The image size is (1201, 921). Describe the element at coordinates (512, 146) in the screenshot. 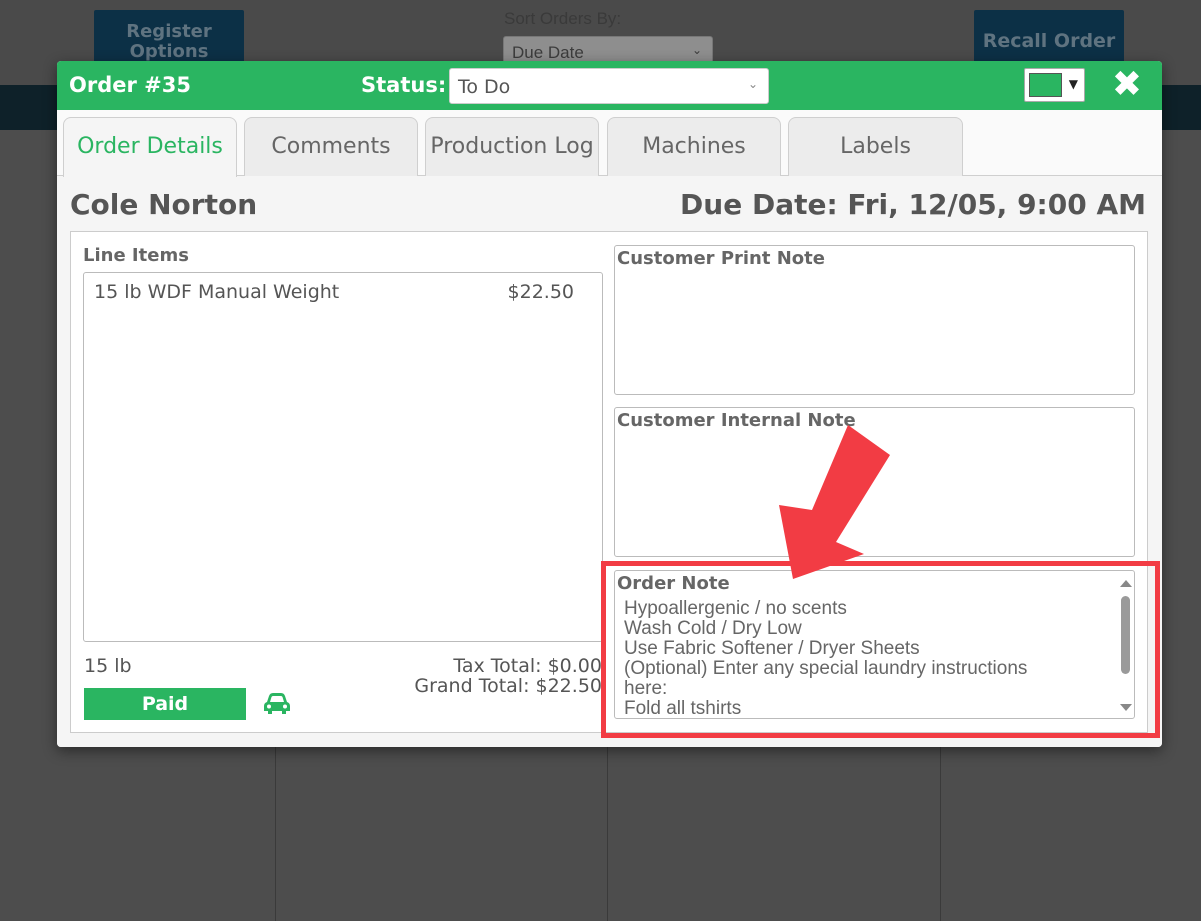

I see `tab-production-log: Production Log` at that location.